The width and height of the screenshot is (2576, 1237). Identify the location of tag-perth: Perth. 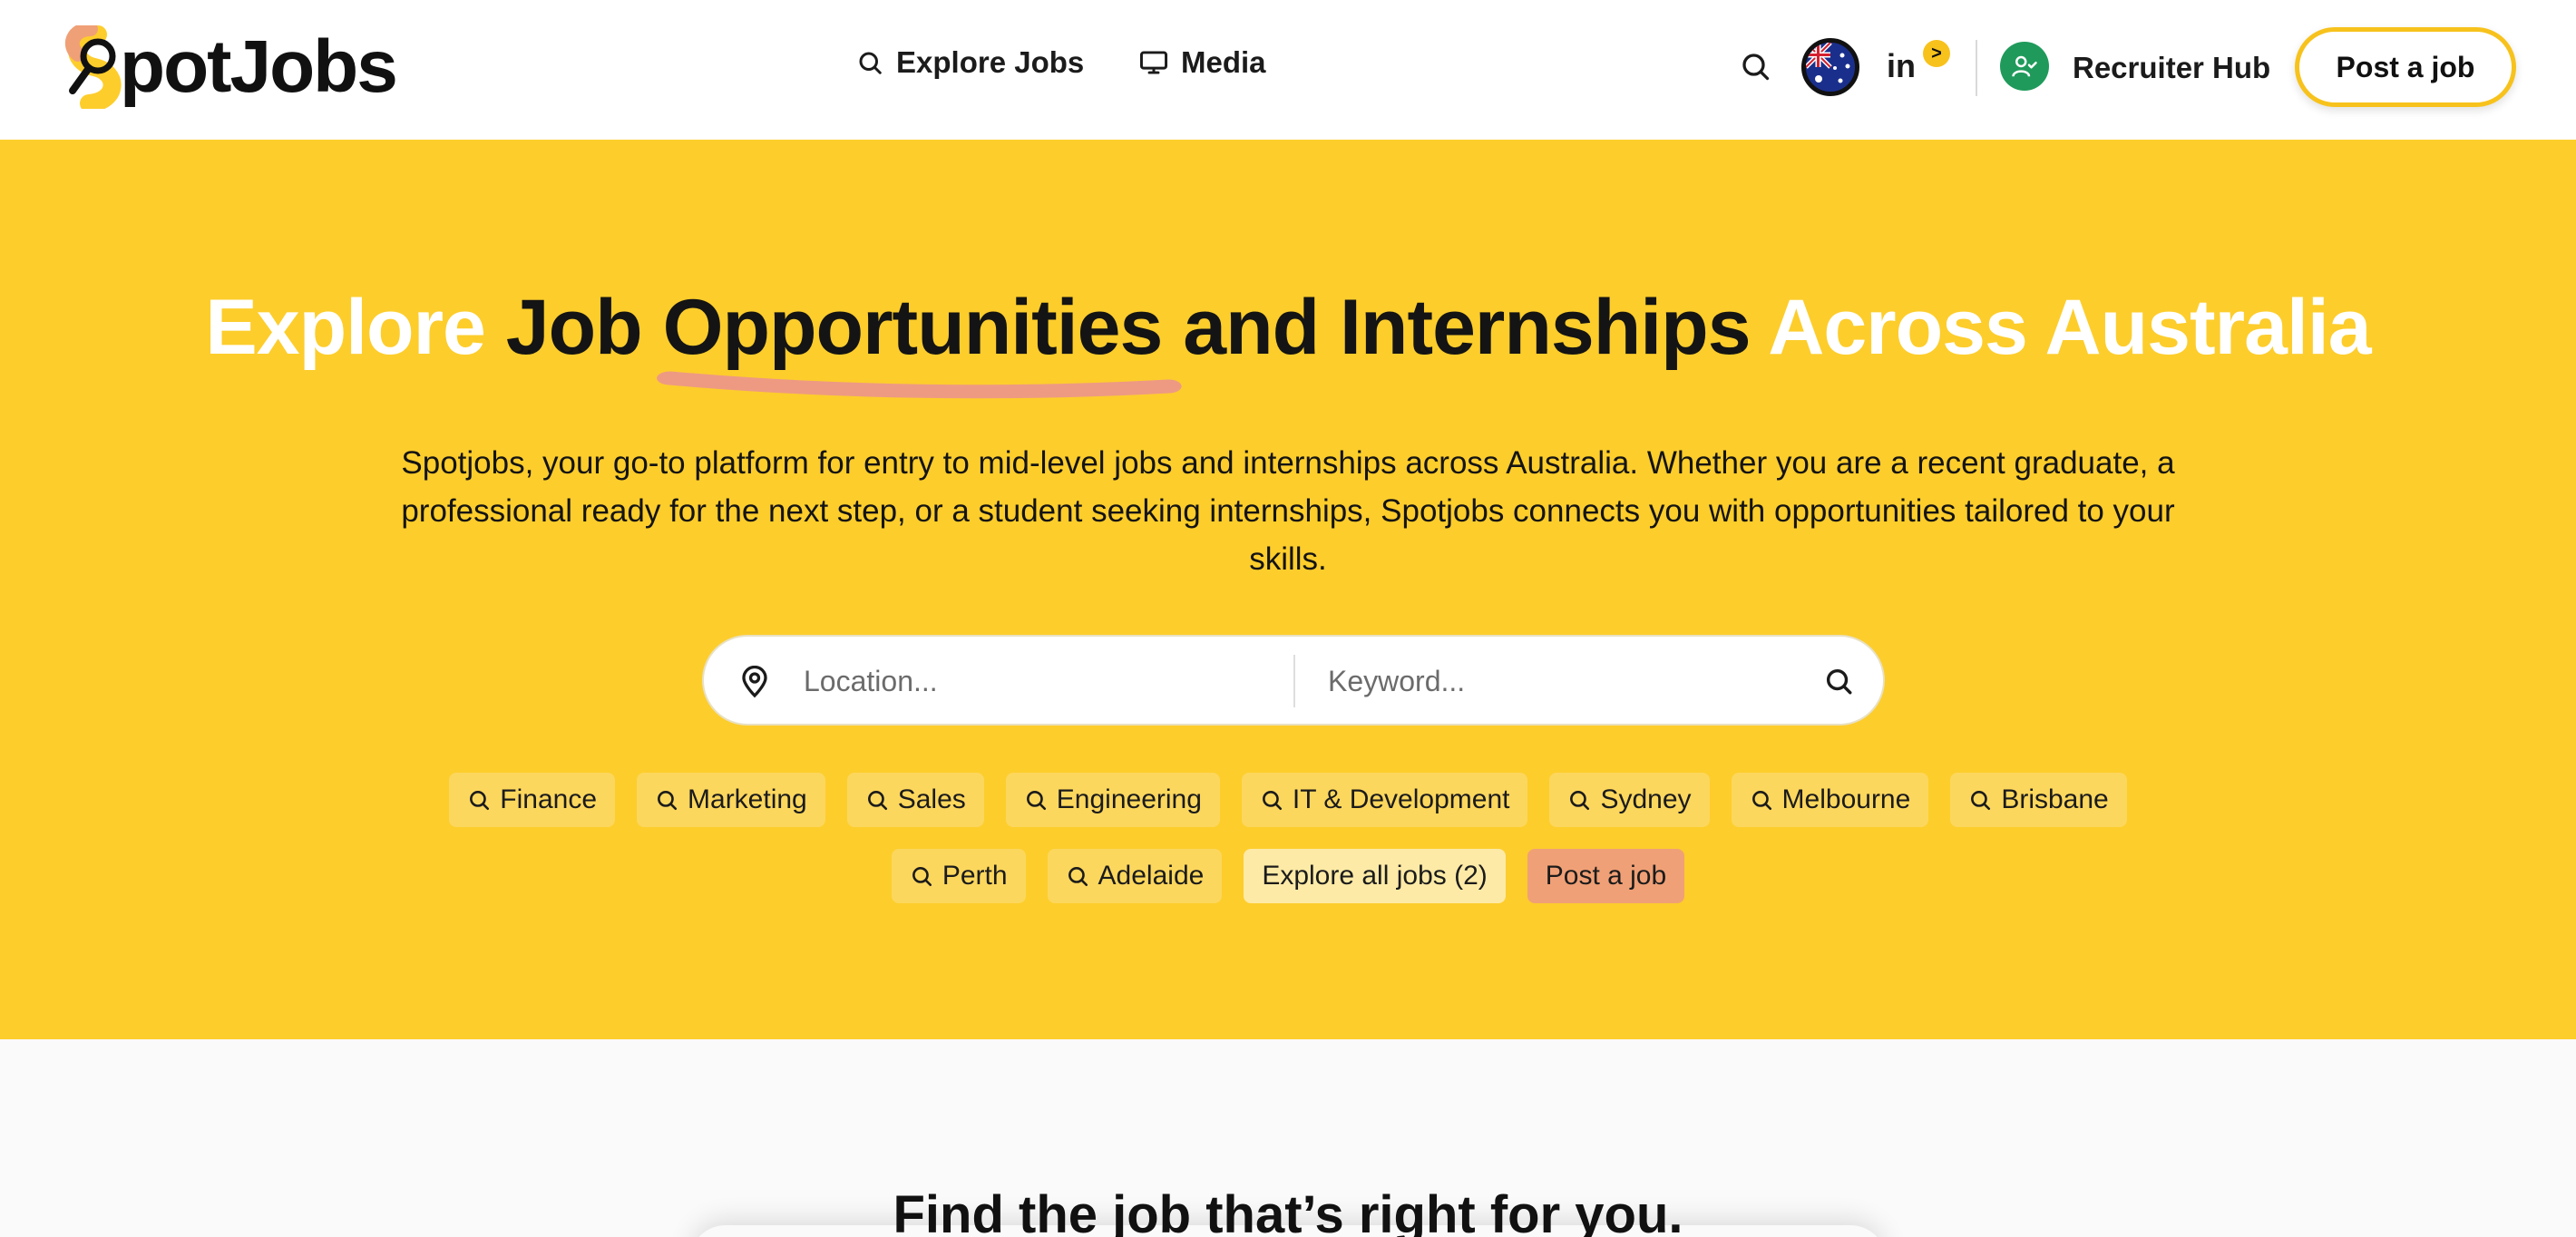
(958, 876).